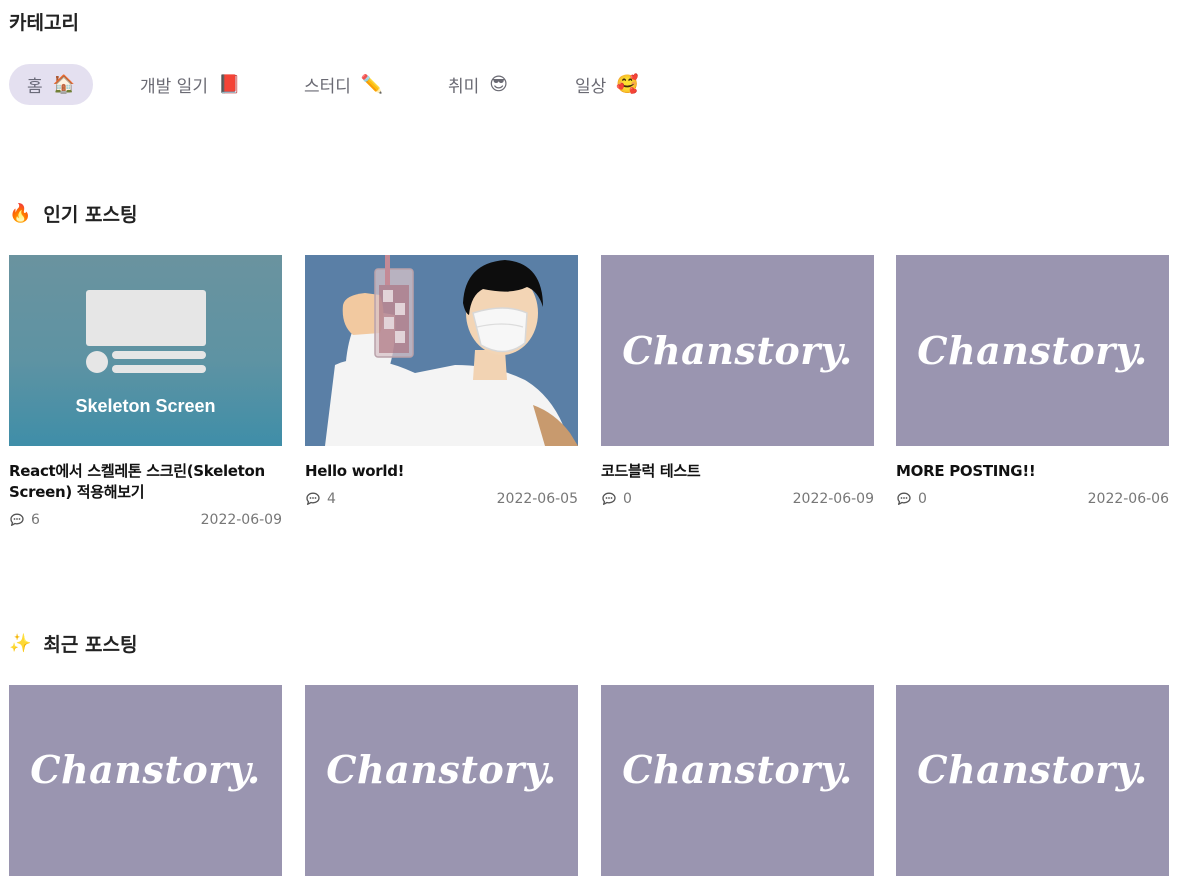 The height and width of the screenshot is (876, 1185). I want to click on sparkles-icon: ✨, so click(20, 643).